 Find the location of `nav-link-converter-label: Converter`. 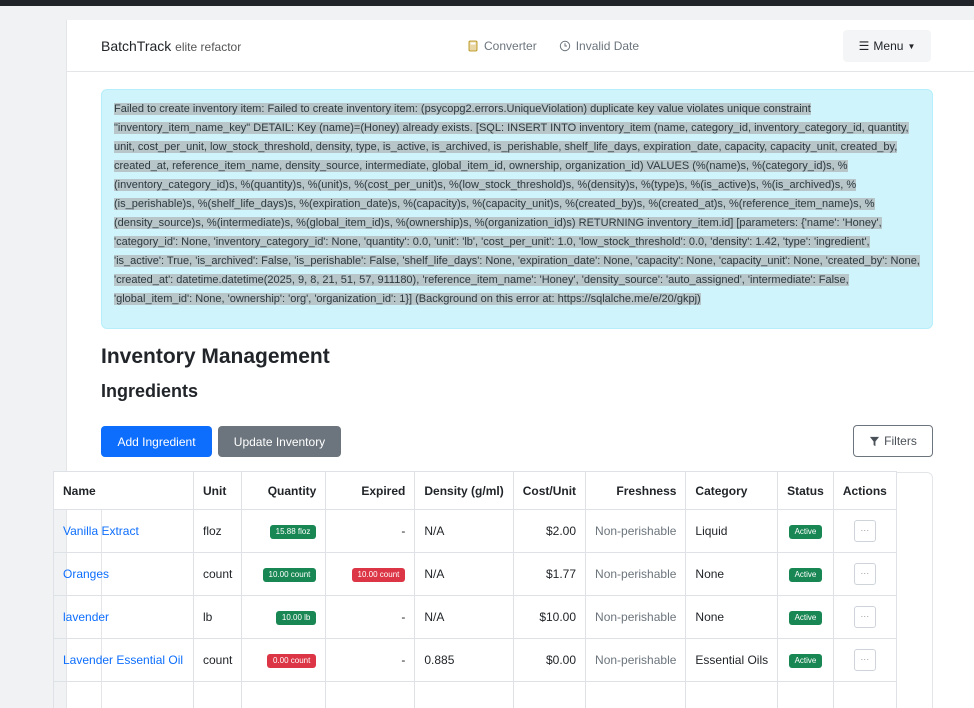

nav-link-converter-label: Converter is located at coordinates (510, 46).